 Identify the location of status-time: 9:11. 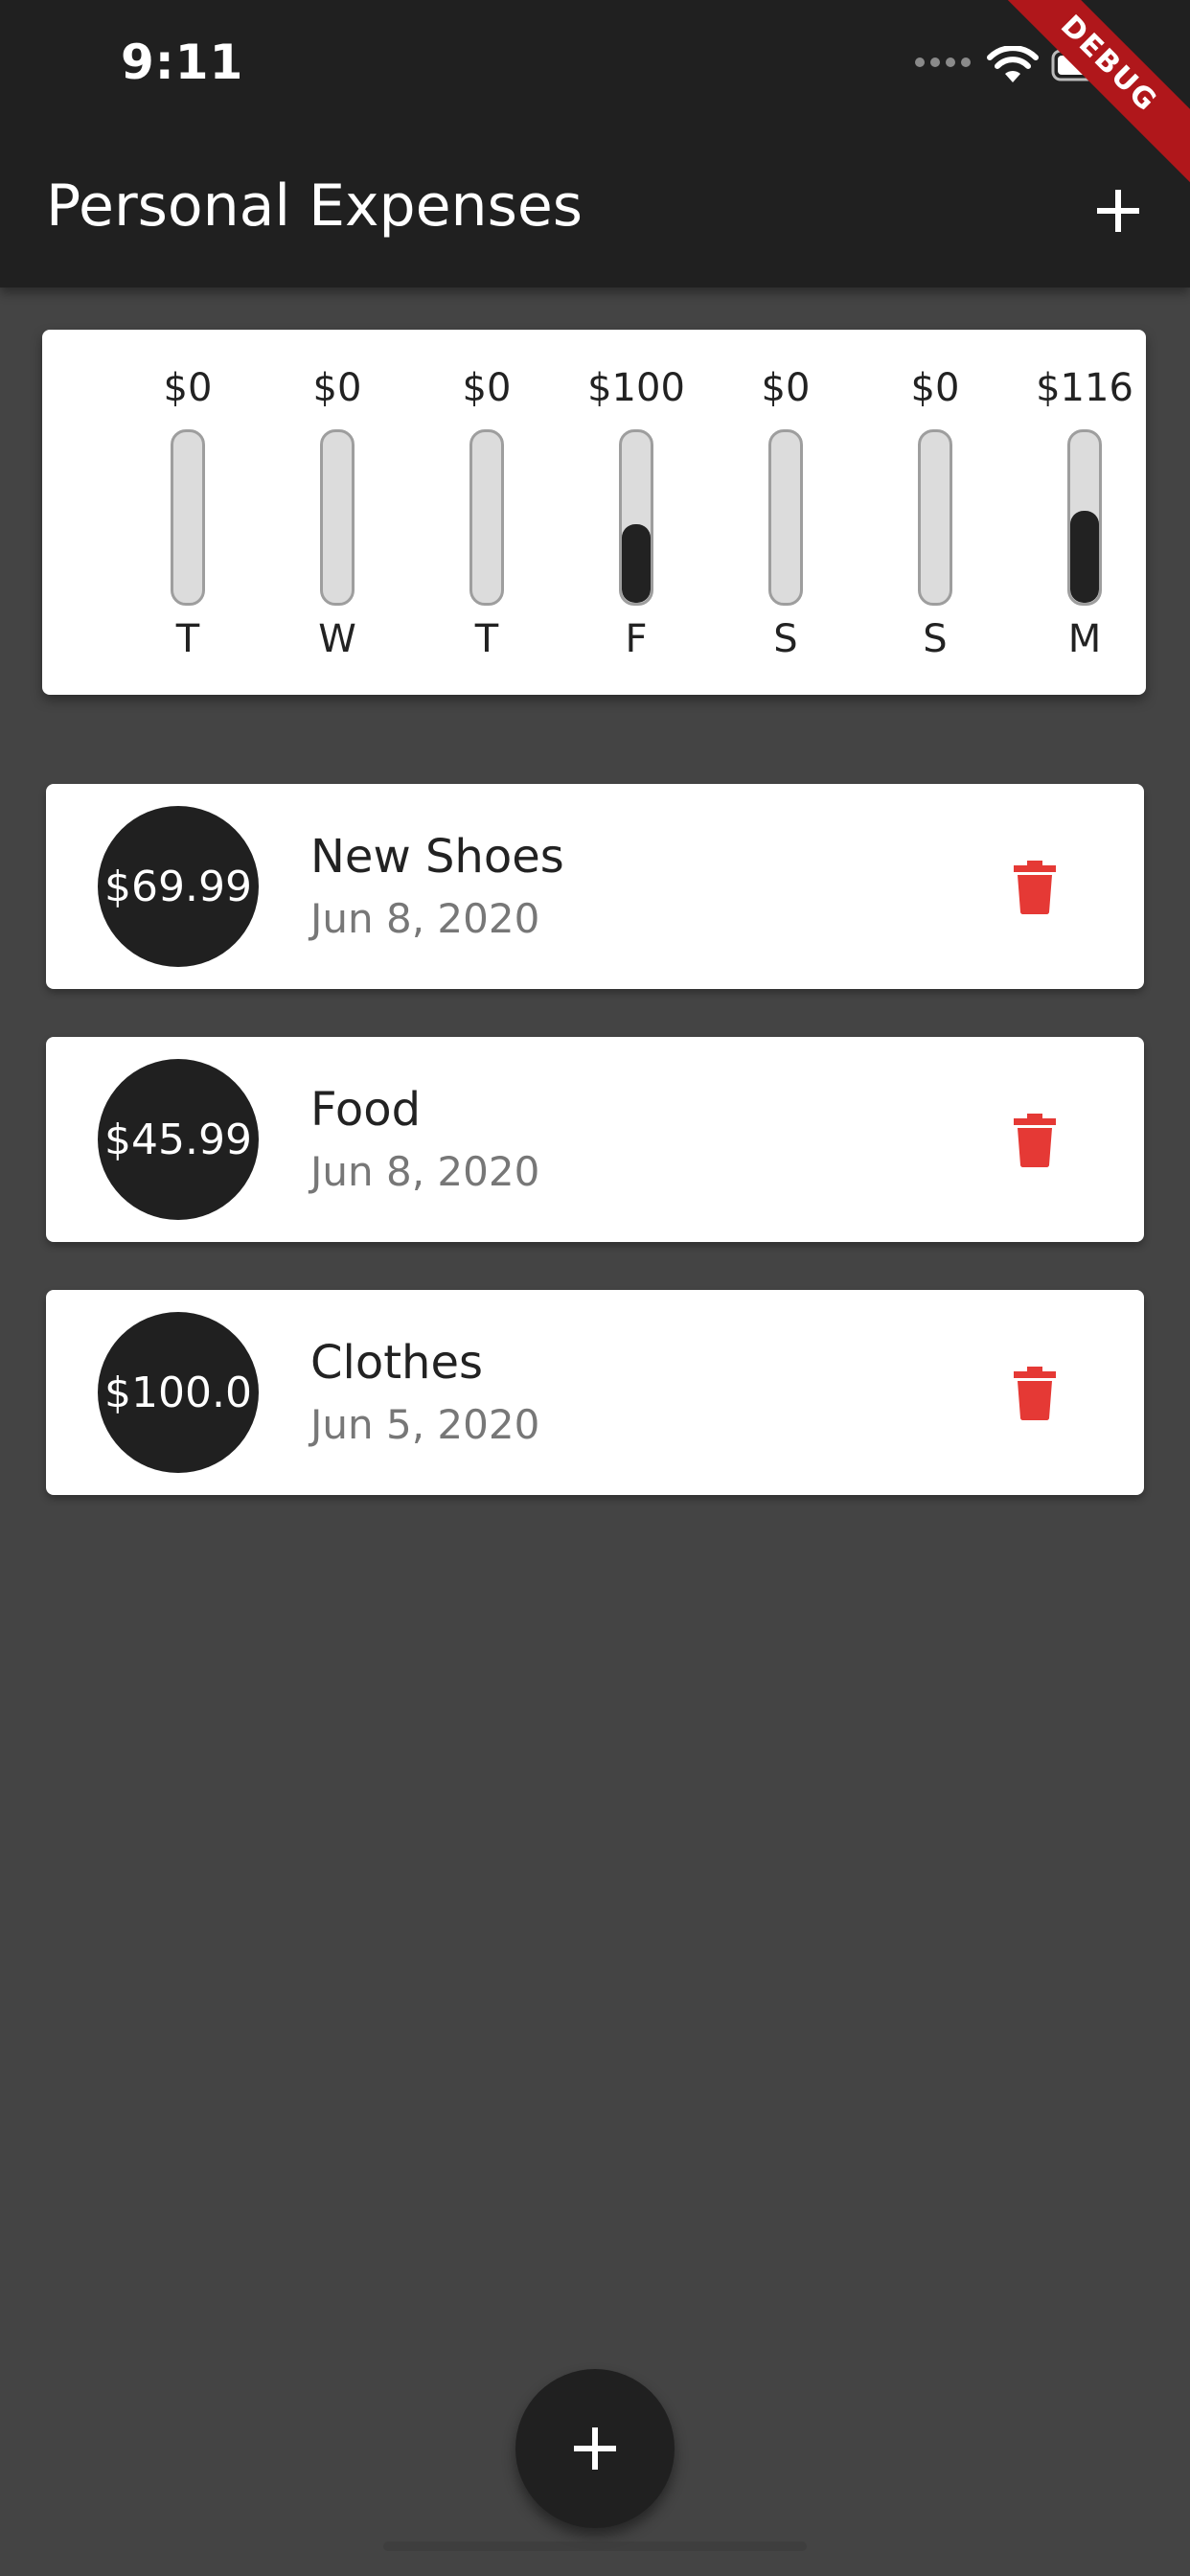
(183, 62).